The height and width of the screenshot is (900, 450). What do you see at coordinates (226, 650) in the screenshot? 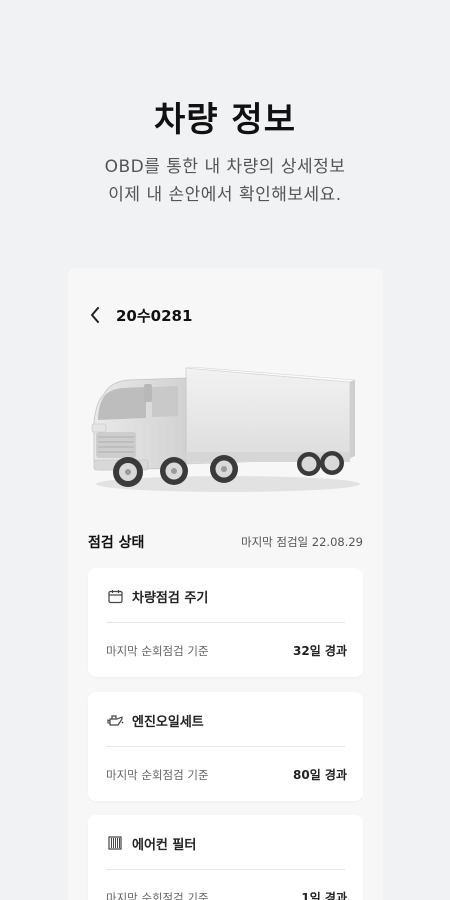
I see `inspection-item-footer: 마지막 순회점검 기준 32일 경과` at bounding box center [226, 650].